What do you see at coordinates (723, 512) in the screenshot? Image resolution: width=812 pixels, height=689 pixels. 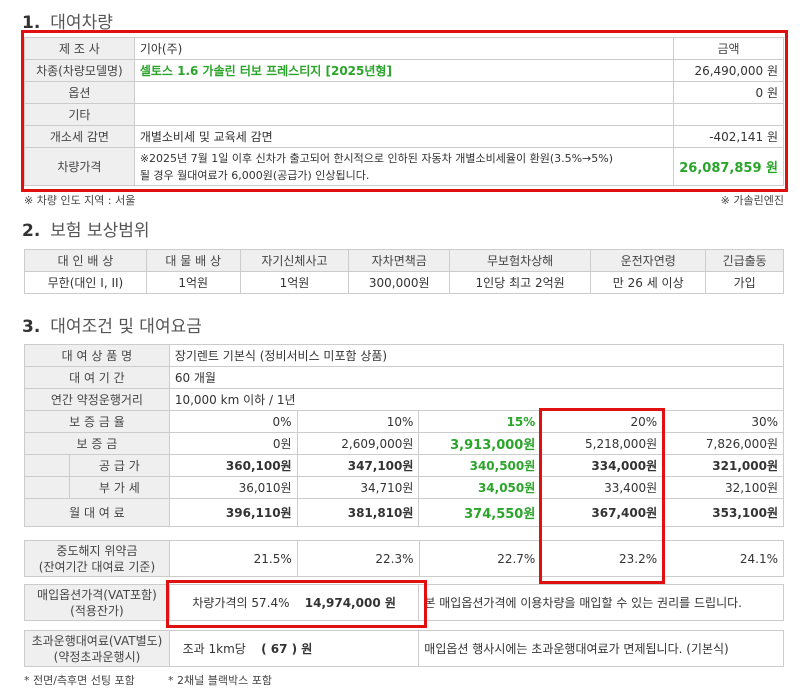 I see `monthly-cell: 353,100원` at bounding box center [723, 512].